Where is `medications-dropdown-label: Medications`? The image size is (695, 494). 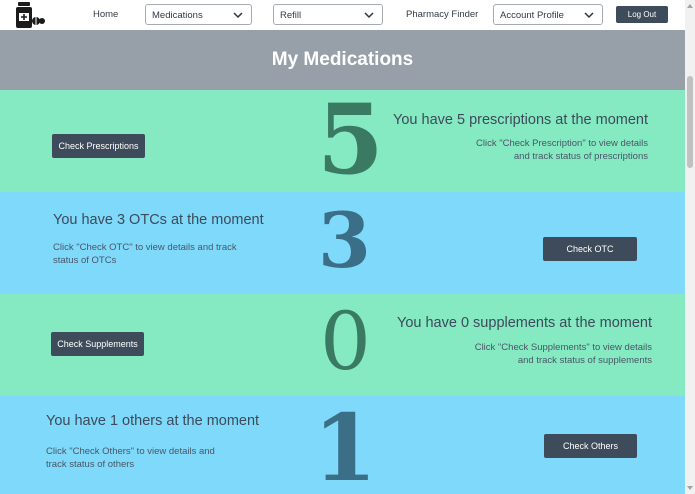
medications-dropdown-label: Medications is located at coordinates (177, 15).